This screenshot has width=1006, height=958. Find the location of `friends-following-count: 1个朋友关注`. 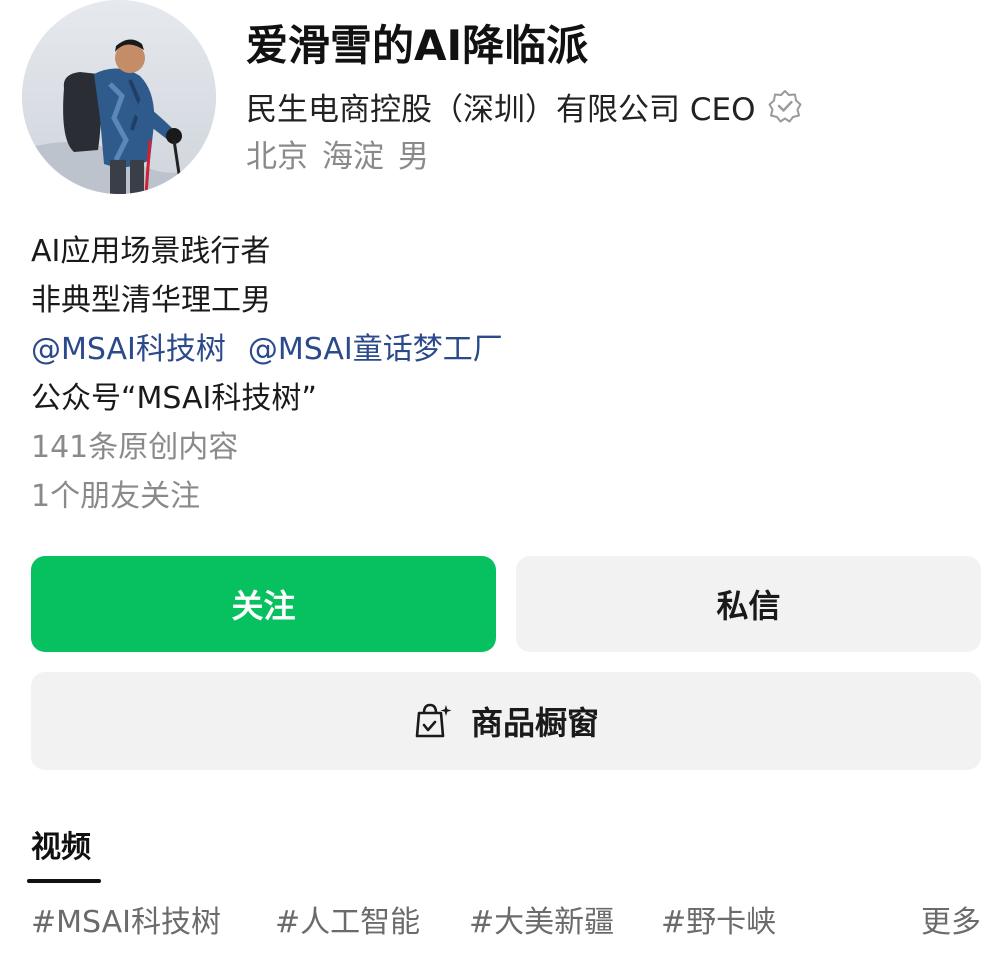

friends-following-count: 1个朋友关注 is located at coordinates (267, 496).